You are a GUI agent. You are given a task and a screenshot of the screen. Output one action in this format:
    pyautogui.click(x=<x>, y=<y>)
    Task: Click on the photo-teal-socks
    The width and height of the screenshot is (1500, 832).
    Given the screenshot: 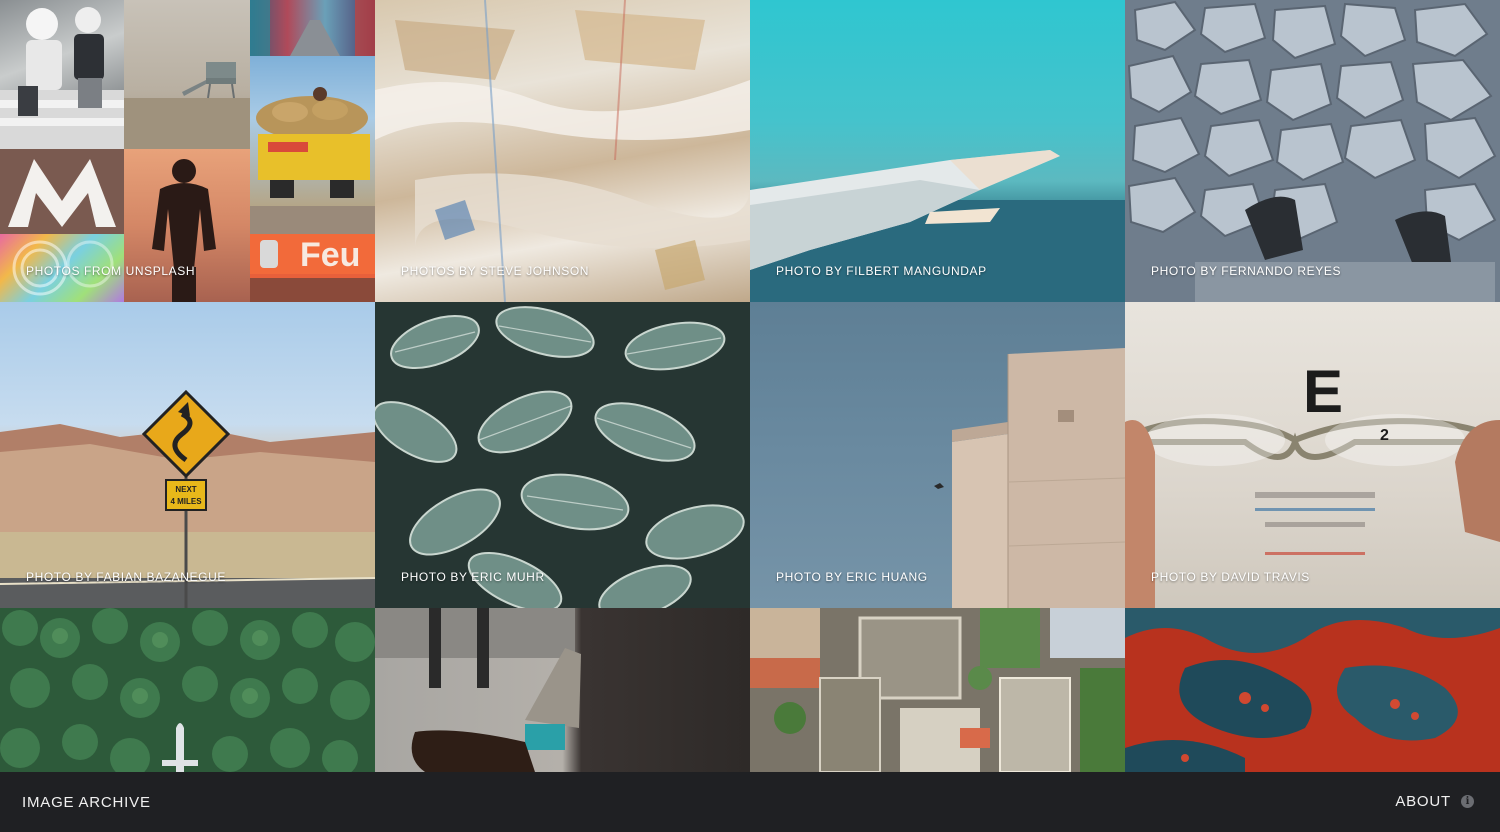 What is the action you would take?
    pyautogui.click(x=562, y=690)
    